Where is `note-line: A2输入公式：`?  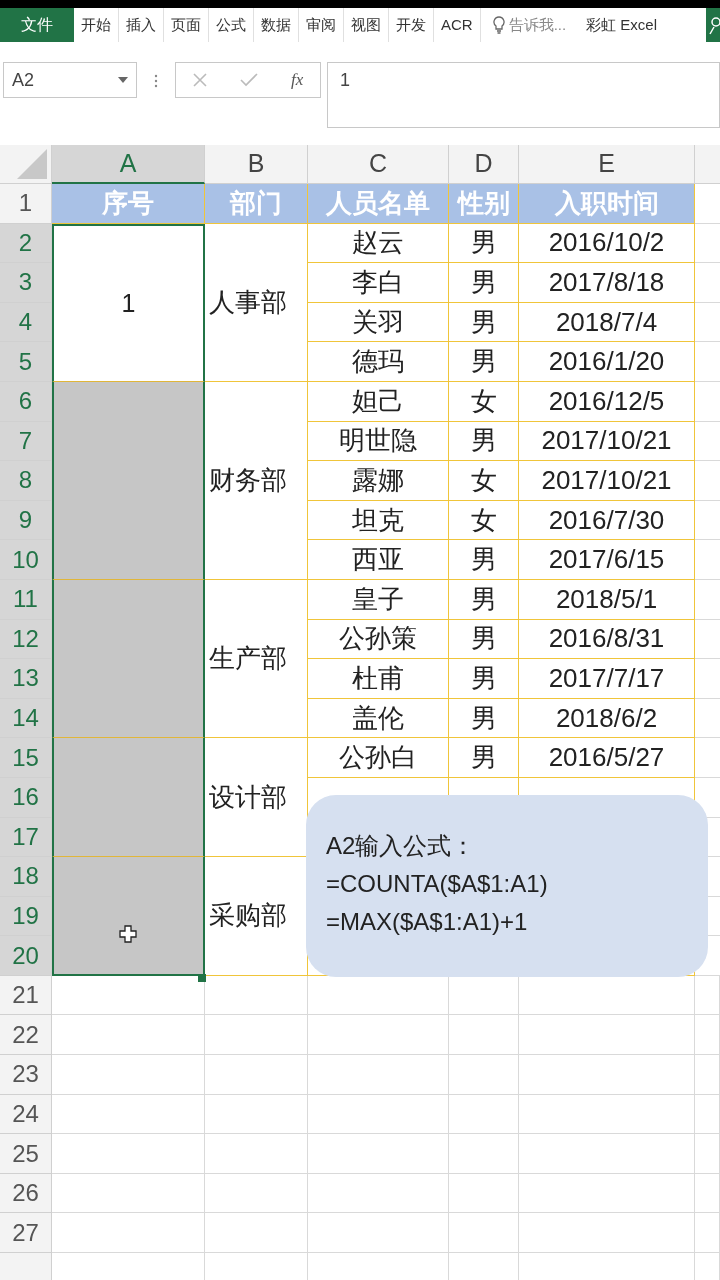
note-line: A2输入公式： is located at coordinates (401, 846).